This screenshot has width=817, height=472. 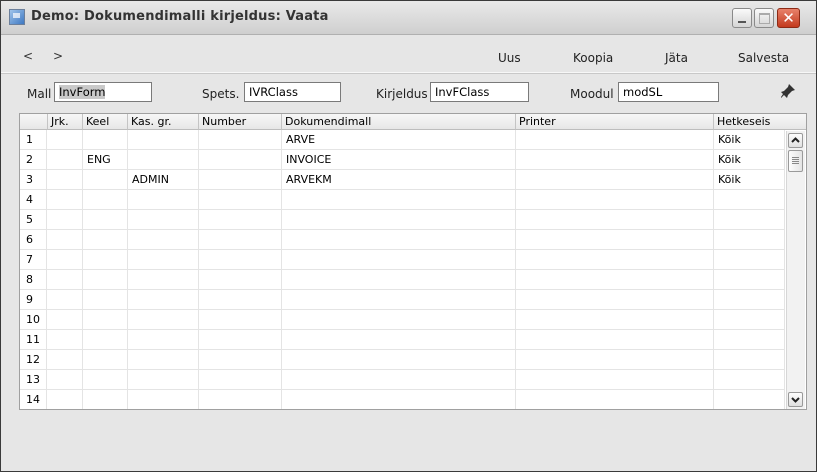 I want to click on cell-mall: ARVE, so click(x=399, y=139).